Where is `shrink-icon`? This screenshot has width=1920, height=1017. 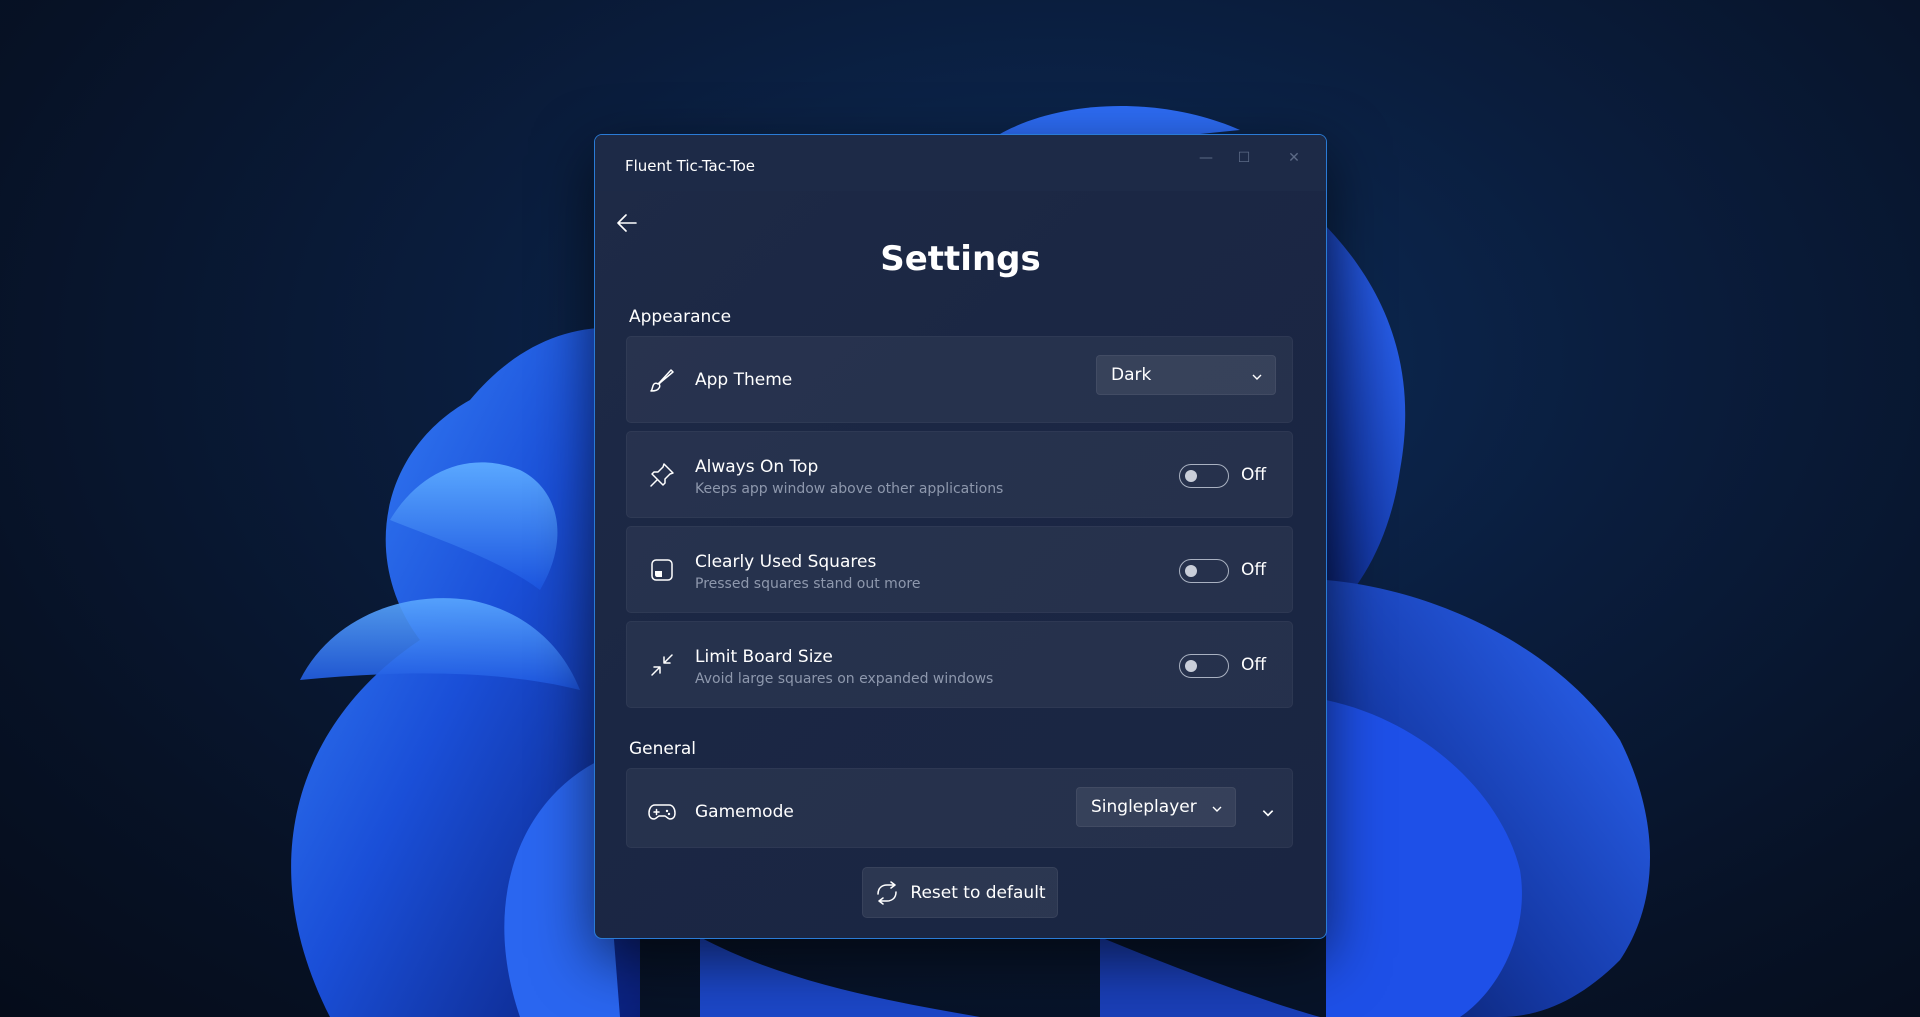 shrink-icon is located at coordinates (662, 665).